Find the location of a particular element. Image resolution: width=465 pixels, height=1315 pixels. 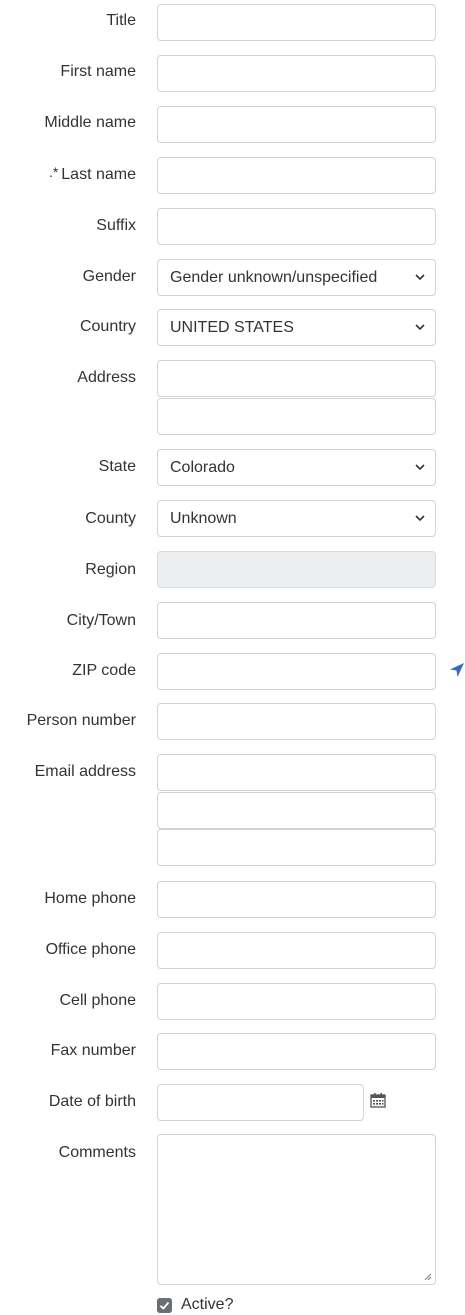

resize-handle-icon is located at coordinates (427, 1276).